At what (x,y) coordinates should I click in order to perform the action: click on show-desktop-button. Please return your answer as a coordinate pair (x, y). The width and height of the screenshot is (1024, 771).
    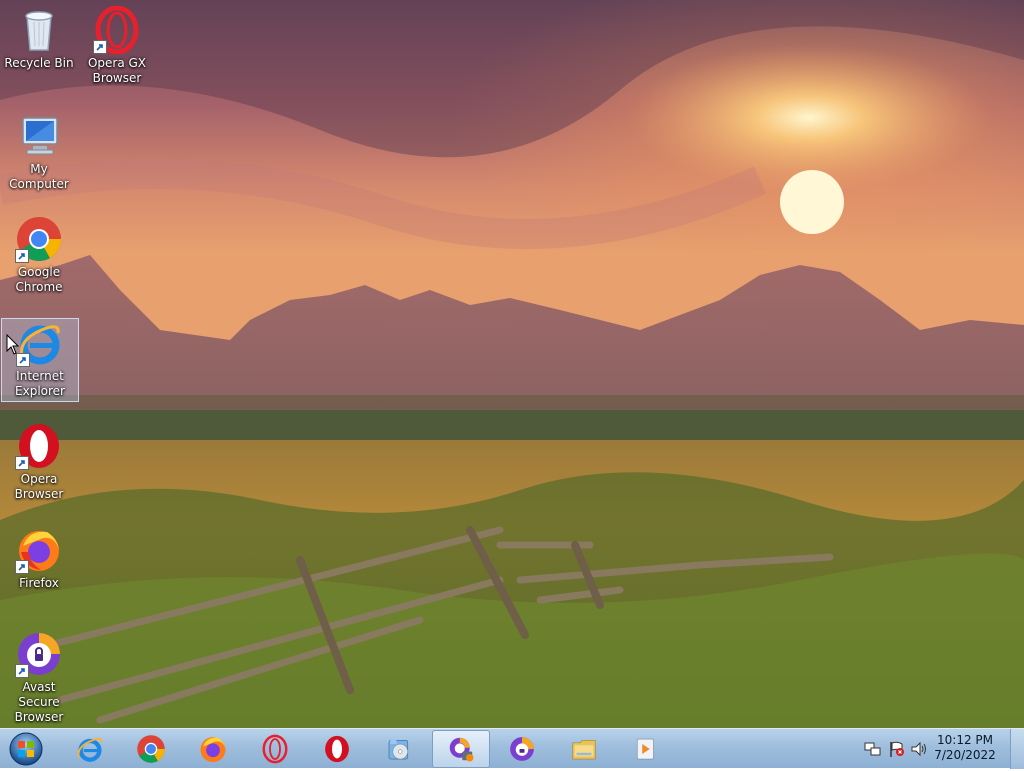
    Looking at the image, I should click on (1017, 749).